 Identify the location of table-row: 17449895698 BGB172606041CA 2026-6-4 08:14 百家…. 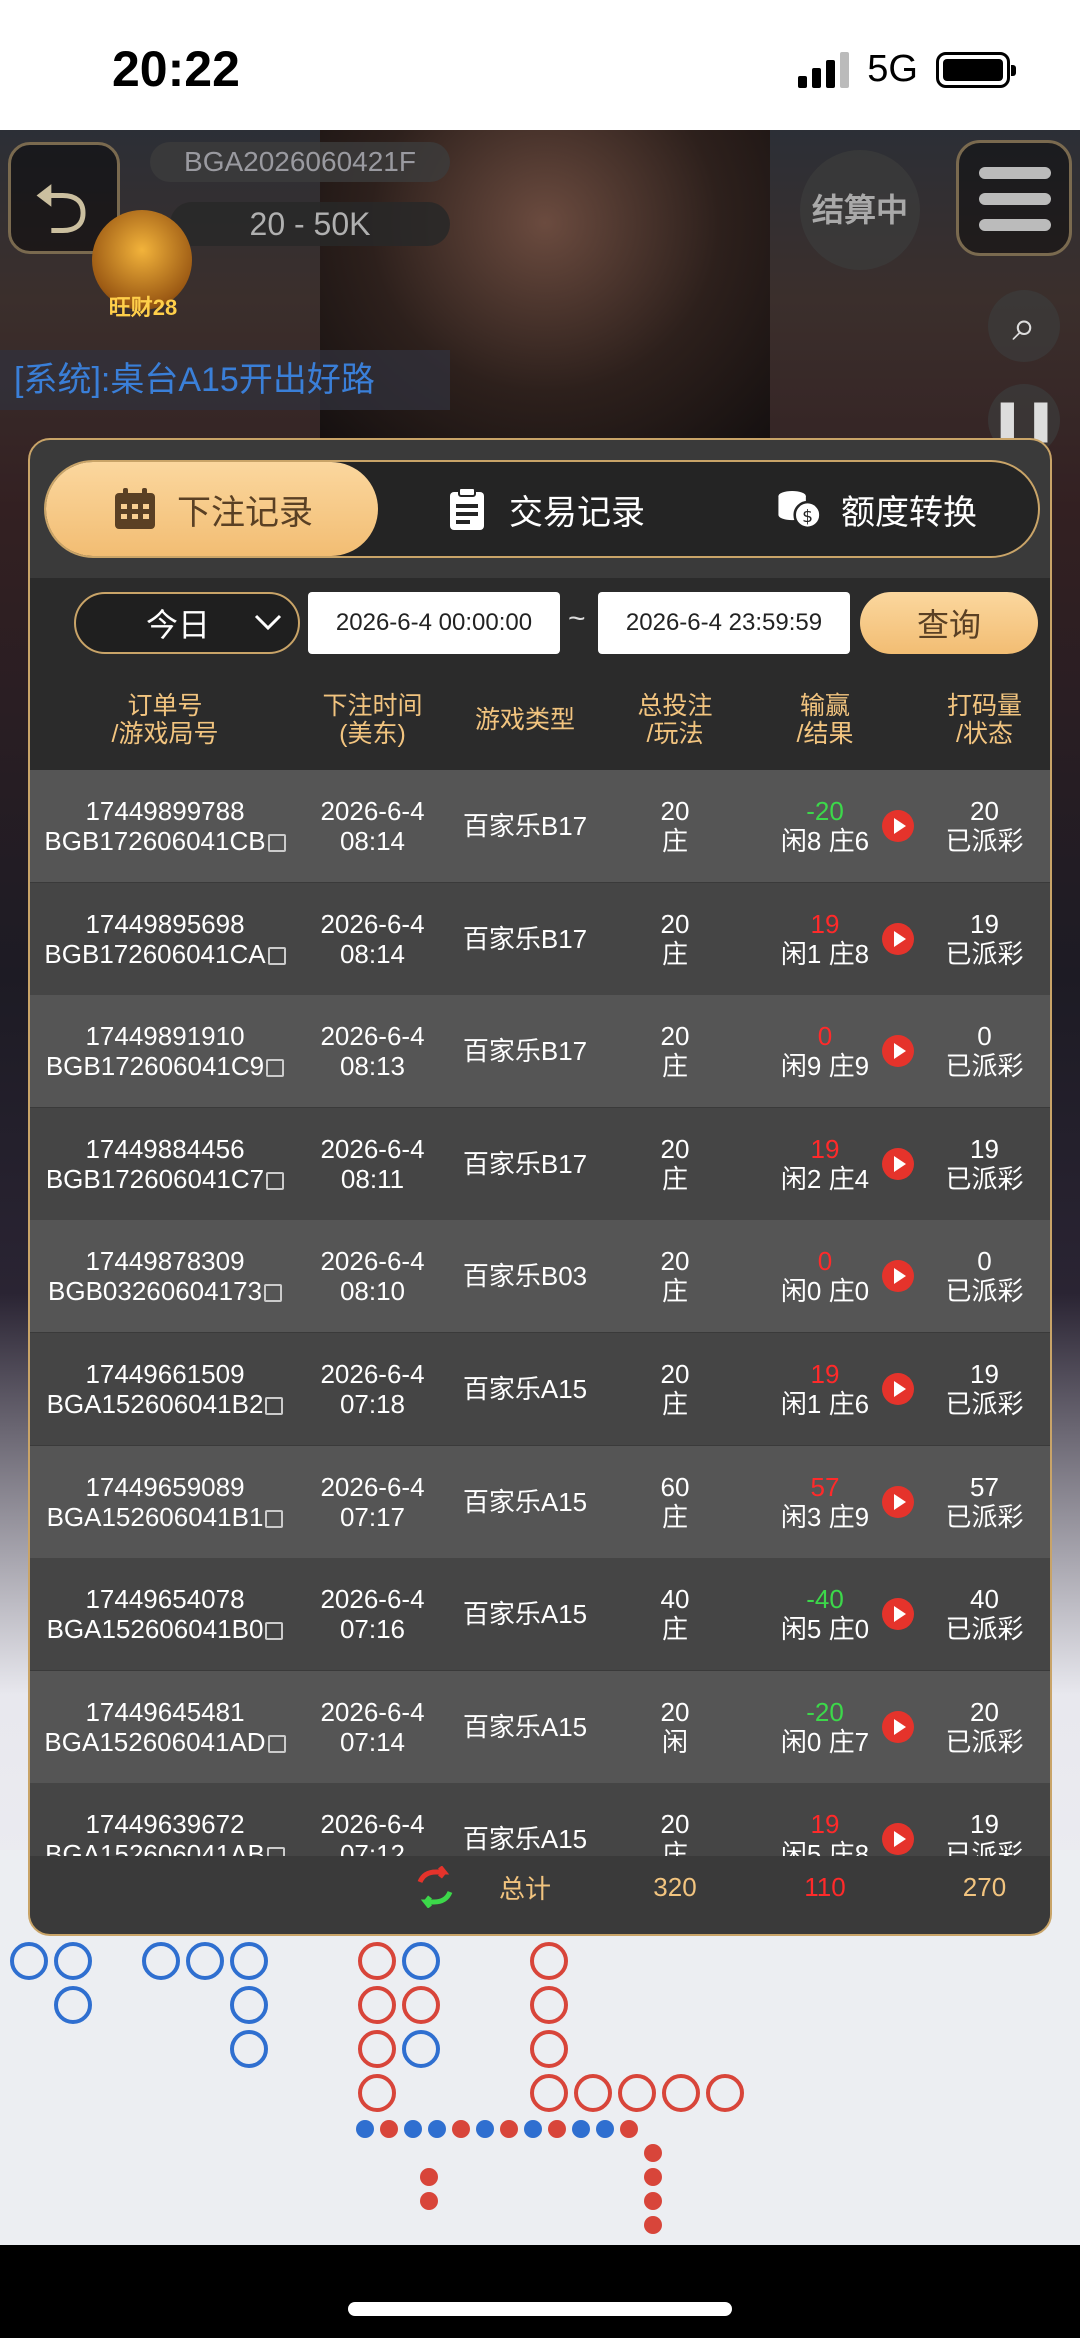
(540, 938).